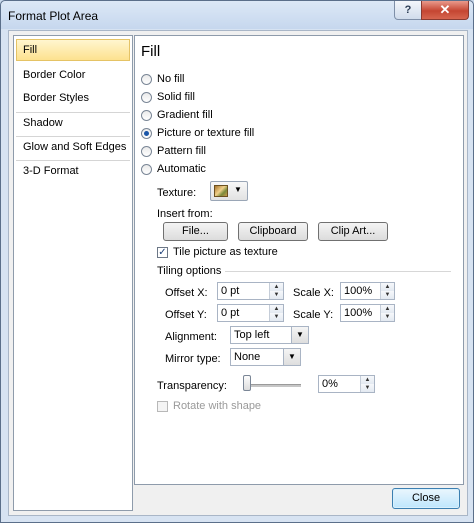  What do you see at coordinates (221, 191) in the screenshot?
I see `texture-swatch-icon` at bounding box center [221, 191].